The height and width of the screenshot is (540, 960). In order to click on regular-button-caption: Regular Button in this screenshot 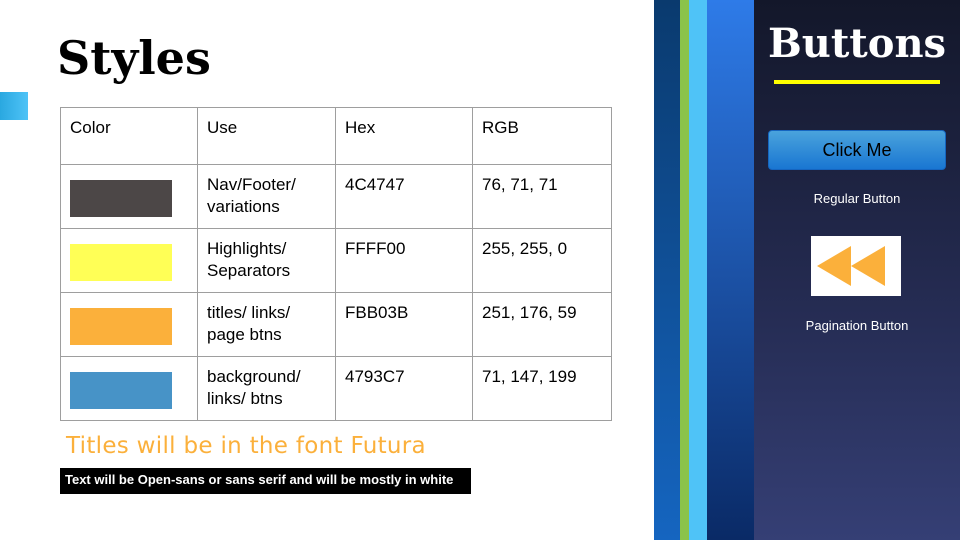, I will do `click(857, 198)`.